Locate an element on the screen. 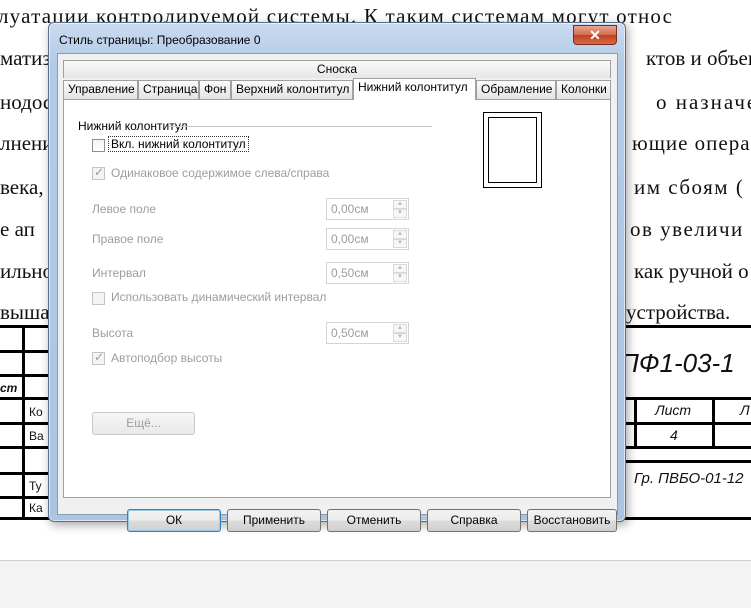 This screenshot has width=751, height=608. enable-footer-checkbox is located at coordinates (98, 145).